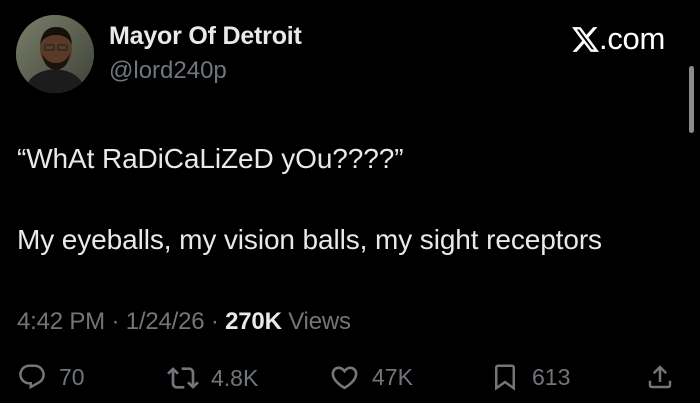 The image size is (700, 403). I want to click on tweet-meta: 4:42 PM · 1/24/26 · 270K Views, so click(184, 322).